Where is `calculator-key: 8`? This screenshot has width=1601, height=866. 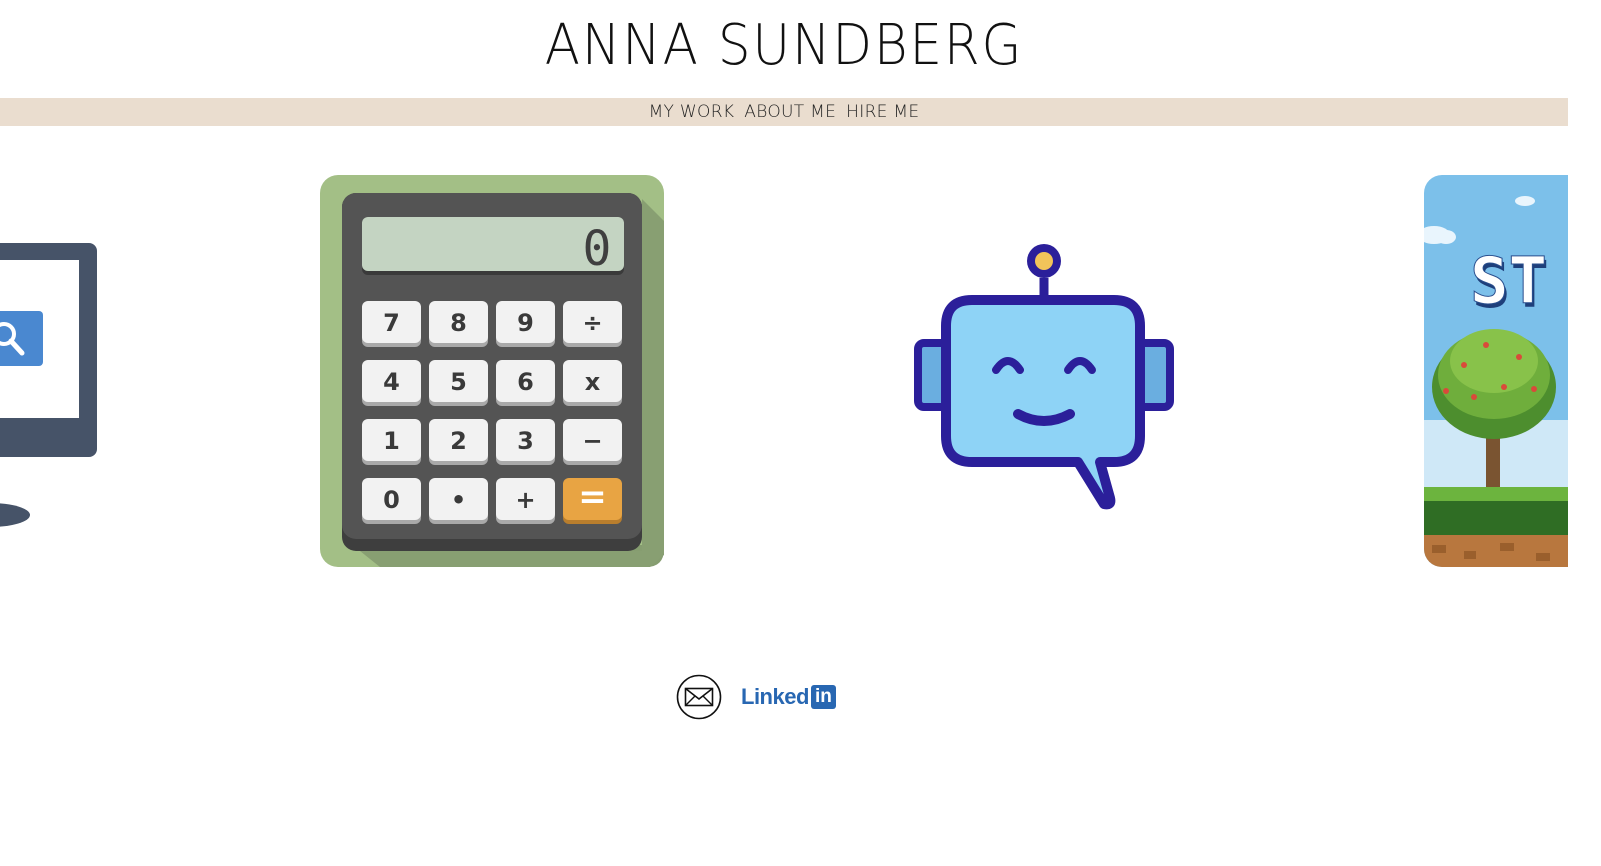
calculator-key: 8 is located at coordinates (458, 324).